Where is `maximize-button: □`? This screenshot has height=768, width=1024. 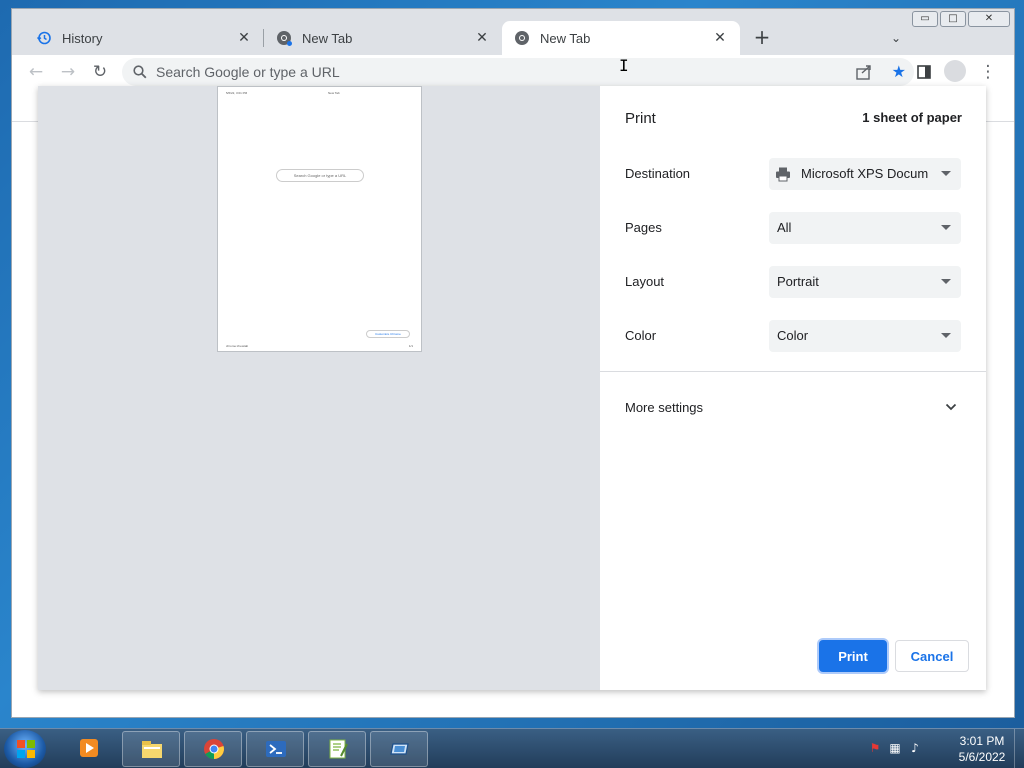
maximize-button: □ is located at coordinates (953, 19).